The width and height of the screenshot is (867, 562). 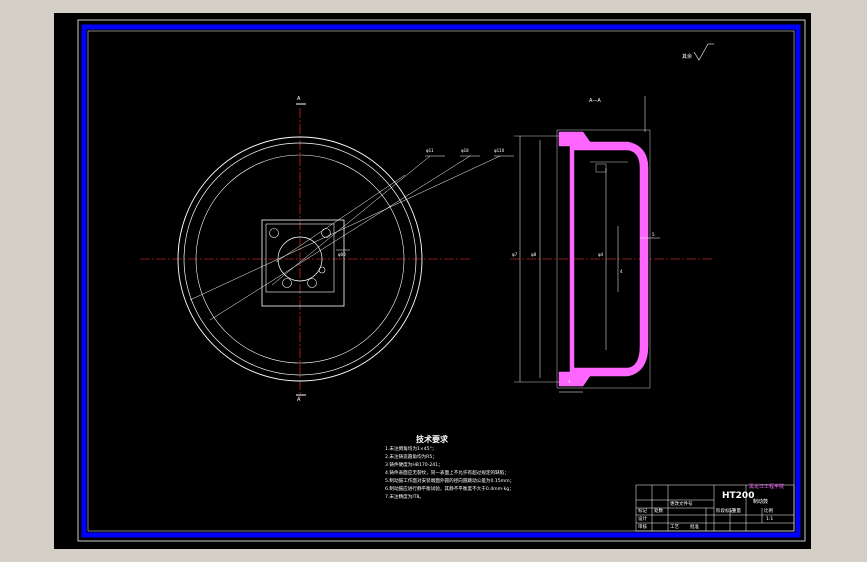 What do you see at coordinates (738, 496) in the screenshot?
I see `title-block-material: HT200` at bounding box center [738, 496].